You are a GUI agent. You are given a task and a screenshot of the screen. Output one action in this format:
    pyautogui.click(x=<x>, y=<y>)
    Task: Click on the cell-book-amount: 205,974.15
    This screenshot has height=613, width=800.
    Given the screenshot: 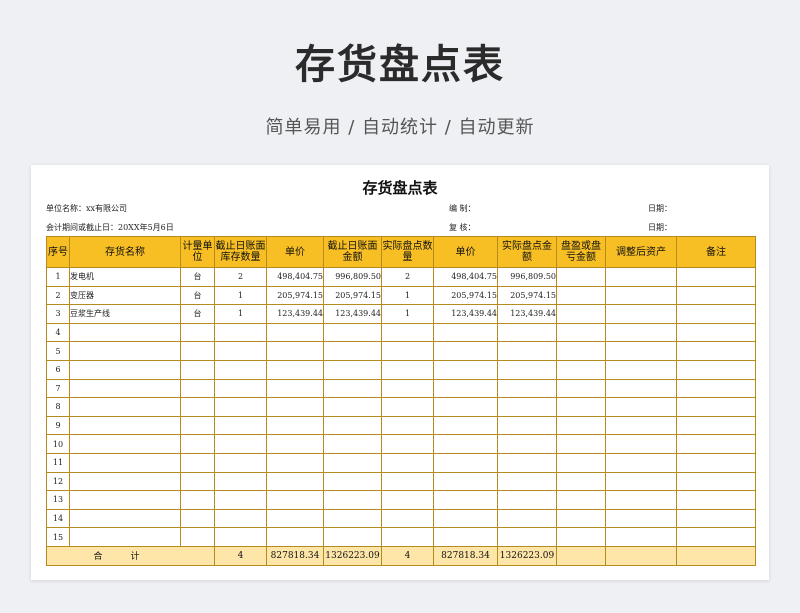 What is the action you would take?
    pyautogui.click(x=352, y=295)
    